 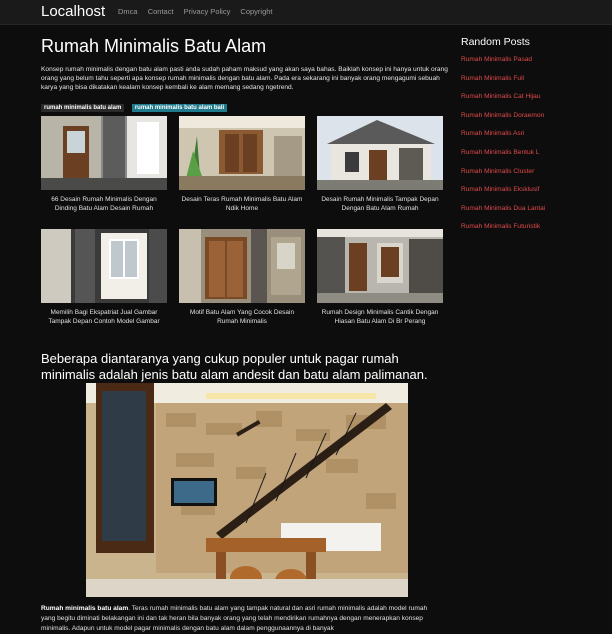 I want to click on random-post-link: Rumah Minimalis Pasad, so click(x=531, y=65).